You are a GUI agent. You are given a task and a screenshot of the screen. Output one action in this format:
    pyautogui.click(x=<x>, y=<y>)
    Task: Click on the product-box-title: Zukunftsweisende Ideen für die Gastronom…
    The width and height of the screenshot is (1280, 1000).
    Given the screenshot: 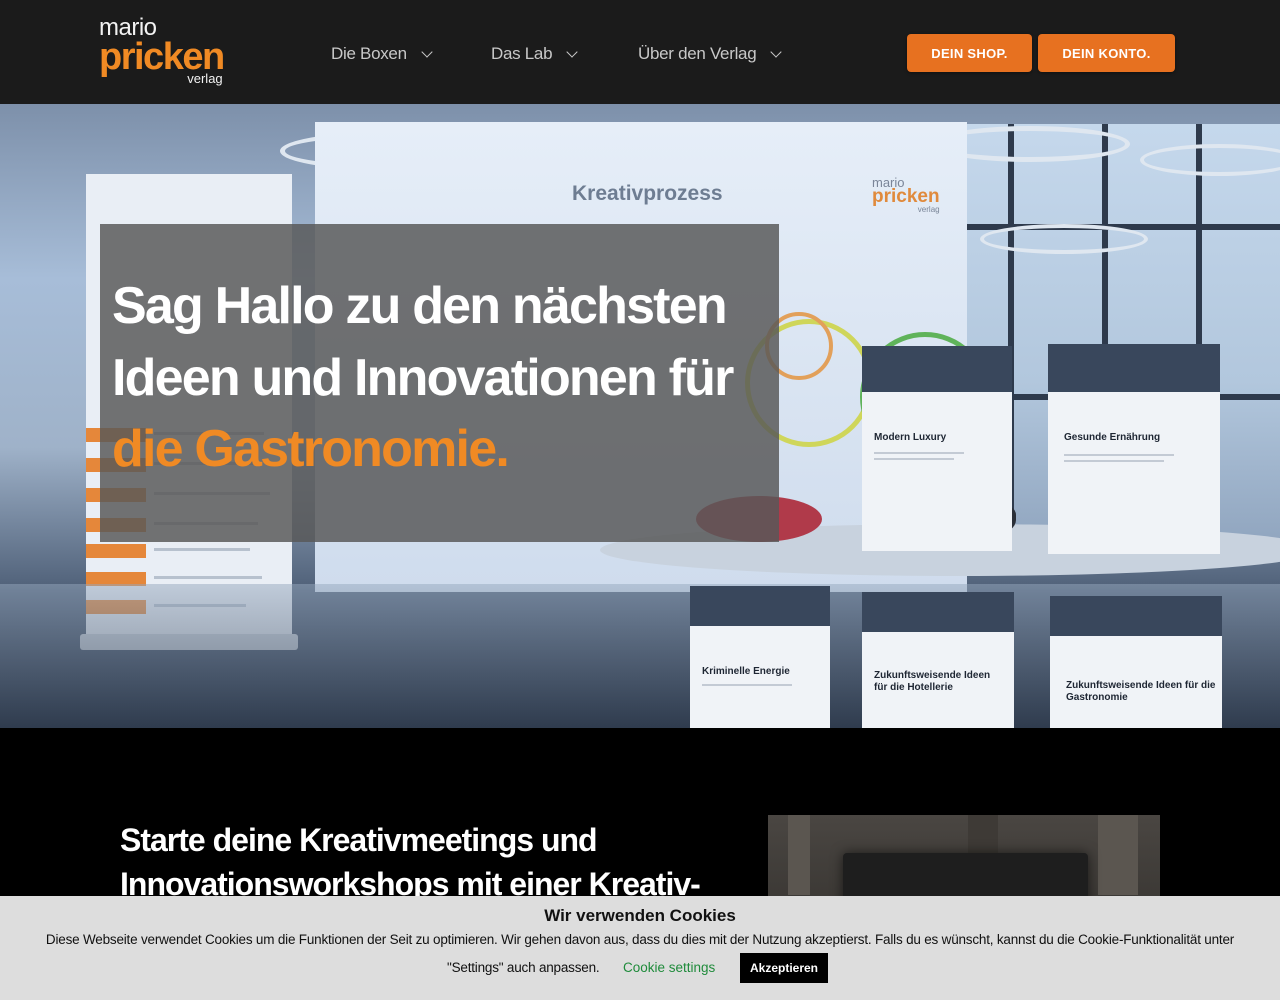 What is the action you would take?
    pyautogui.click(x=1141, y=691)
    